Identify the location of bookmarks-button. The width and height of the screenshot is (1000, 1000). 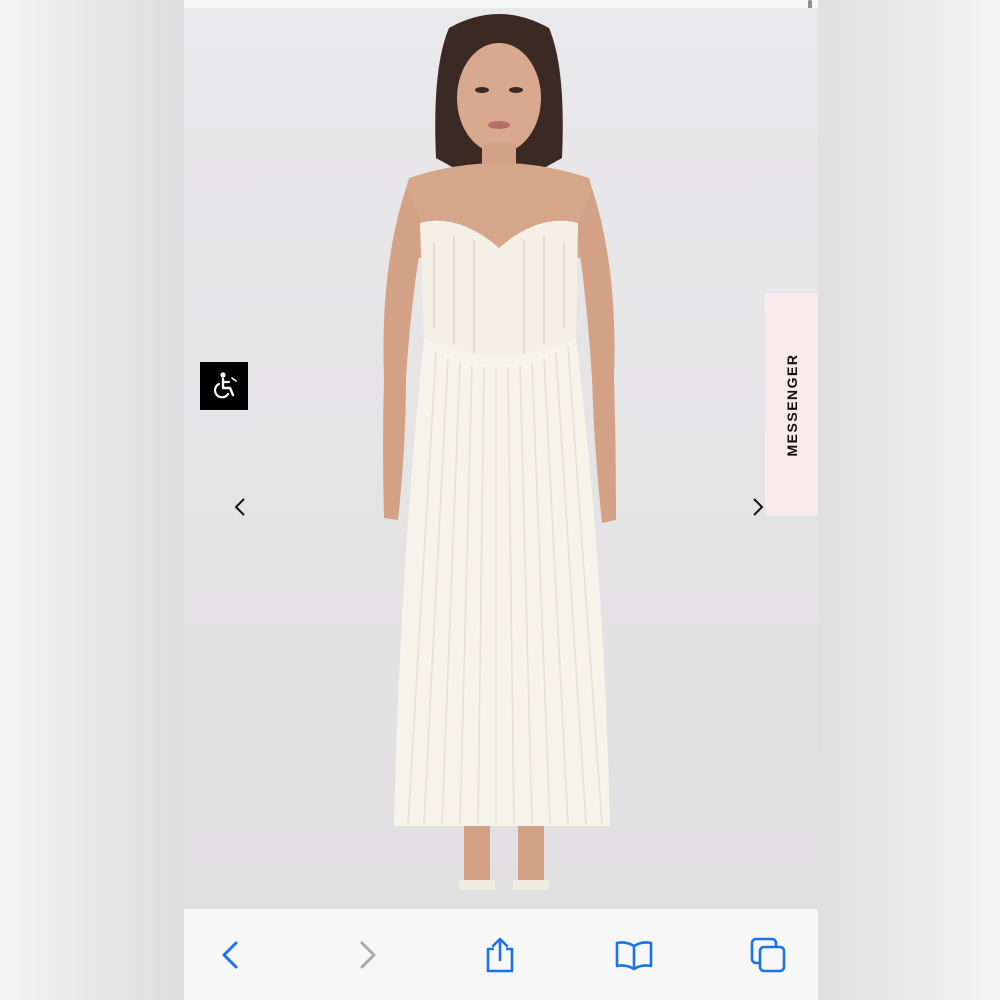
(634, 955).